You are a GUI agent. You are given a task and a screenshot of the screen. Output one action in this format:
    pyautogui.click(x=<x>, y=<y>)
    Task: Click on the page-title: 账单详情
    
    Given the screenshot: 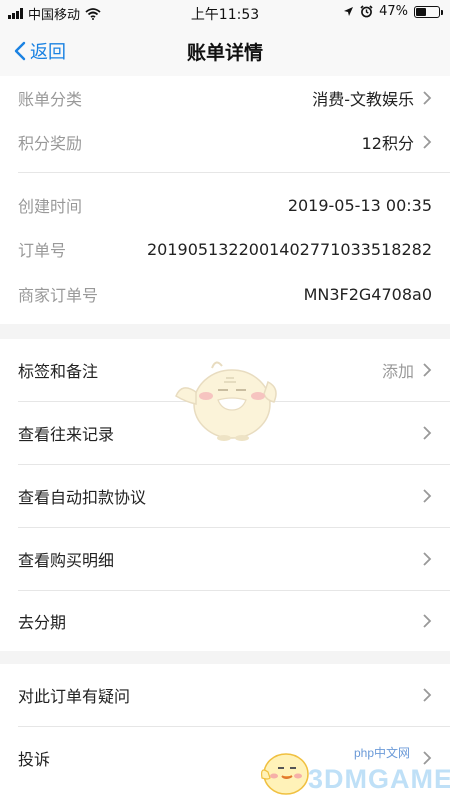 What is the action you would take?
    pyautogui.click(x=224, y=53)
    